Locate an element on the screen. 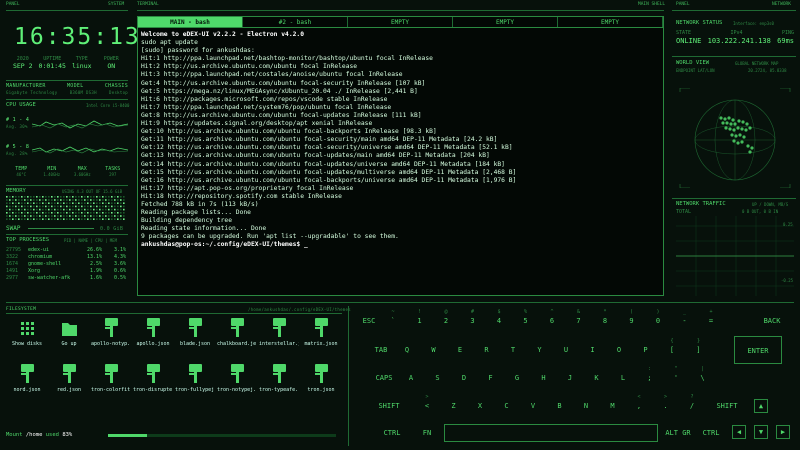  key-1: ! 1 is located at coordinates (420, 319).